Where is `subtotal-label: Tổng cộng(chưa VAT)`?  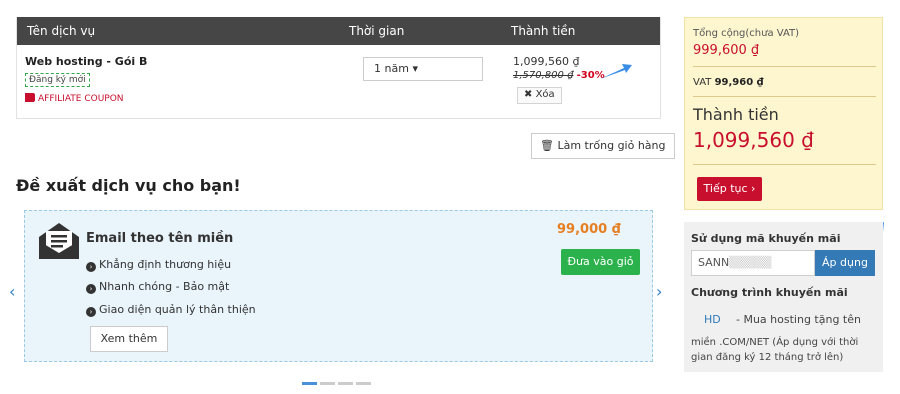
subtotal-label: Tổng cộng(chưa VAT) is located at coordinates (746, 33).